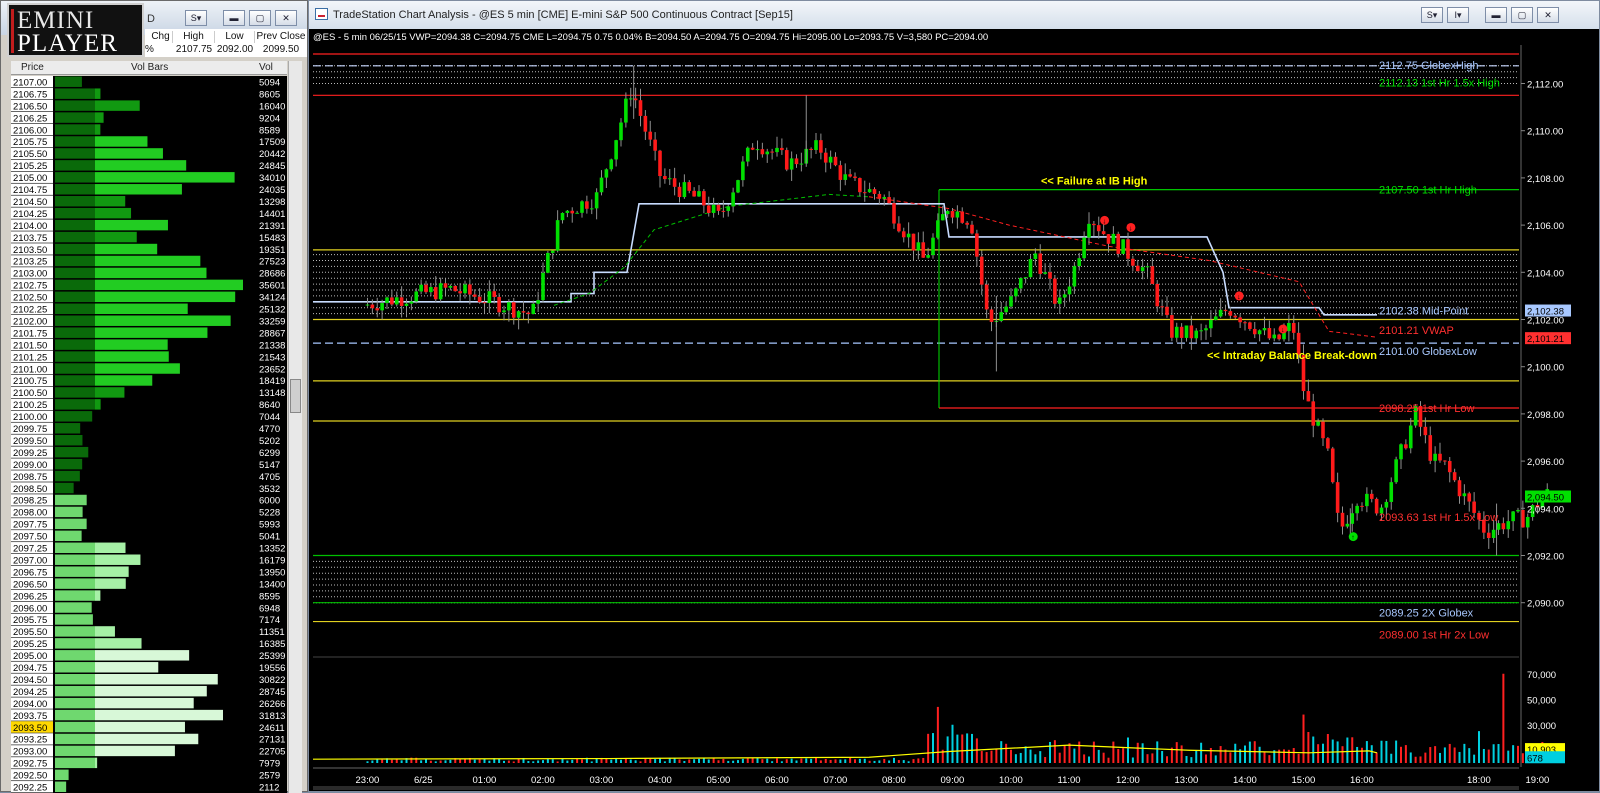  I want to click on volume-axis-label: 50,000, so click(1541, 700).